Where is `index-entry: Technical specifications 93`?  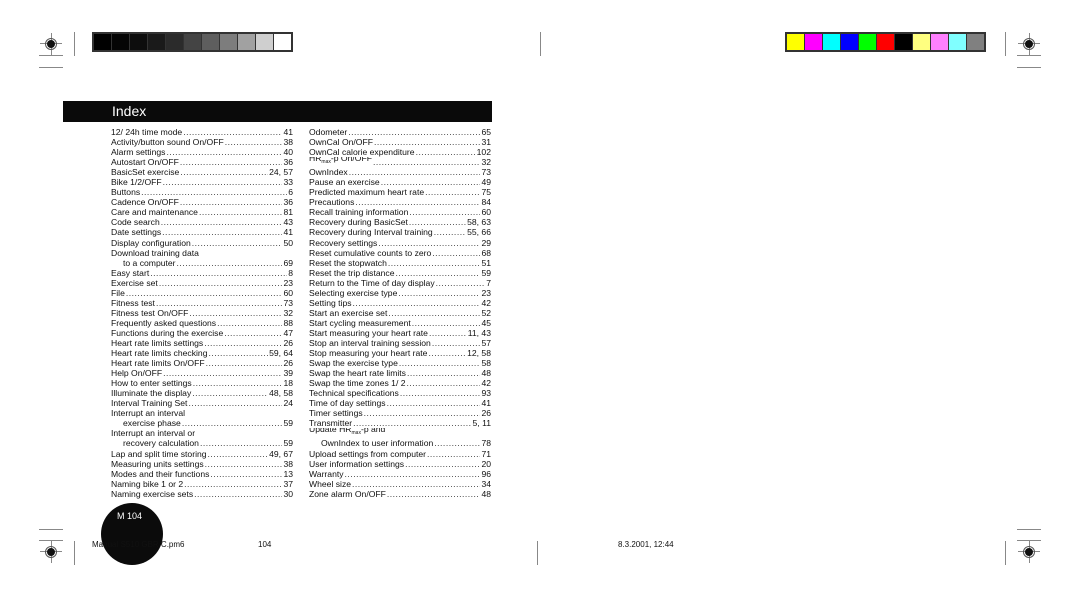
index-entry: Technical specifications 93 is located at coordinates (400, 393).